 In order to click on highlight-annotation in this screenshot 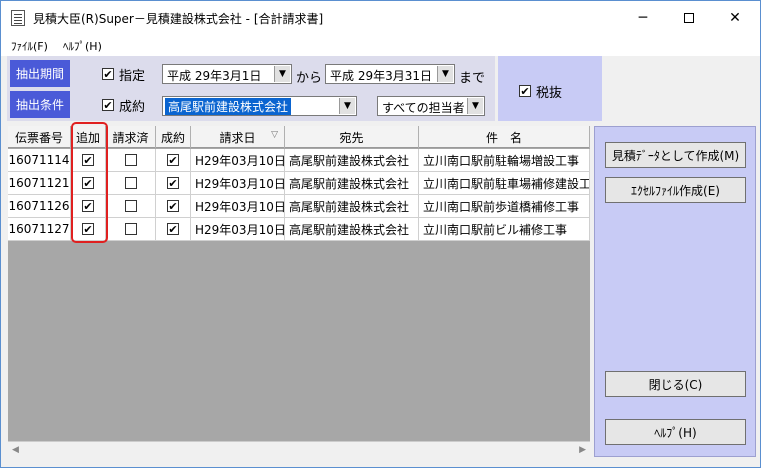, I will do `click(89, 182)`.